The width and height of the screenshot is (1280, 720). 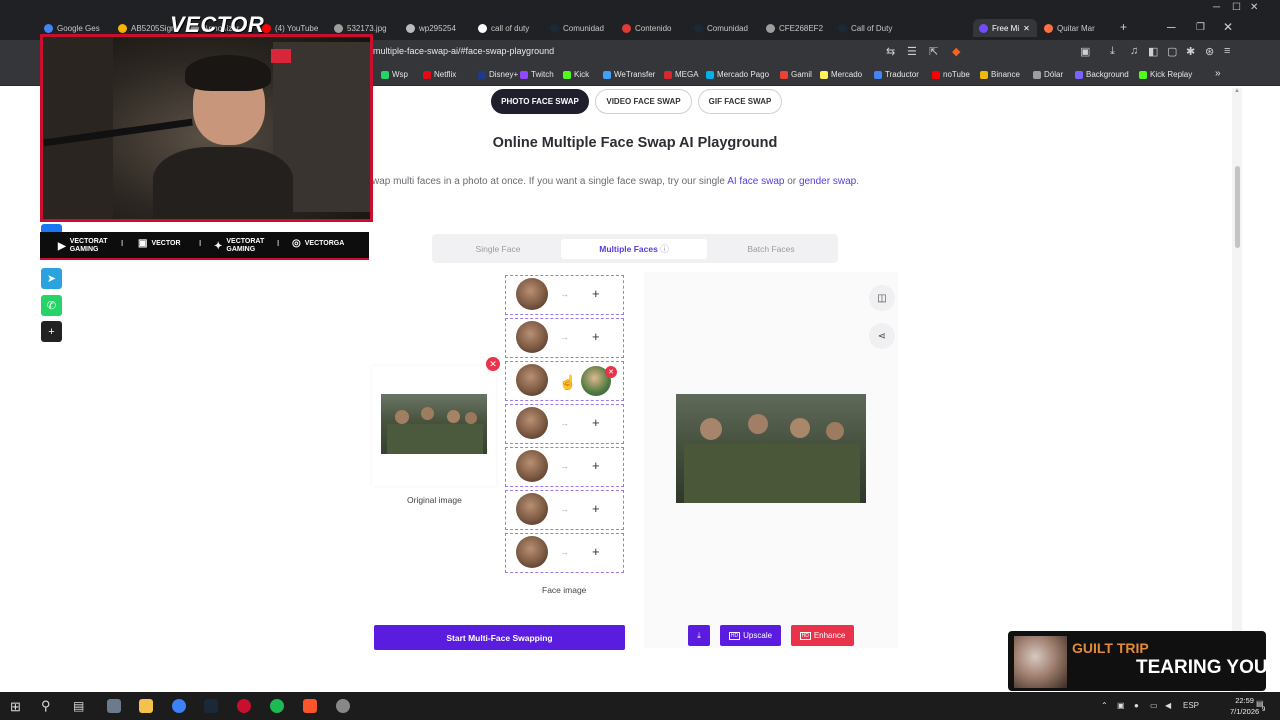 What do you see at coordinates (1026, 28) in the screenshot?
I see `close-tab-icon: ✕` at bounding box center [1026, 28].